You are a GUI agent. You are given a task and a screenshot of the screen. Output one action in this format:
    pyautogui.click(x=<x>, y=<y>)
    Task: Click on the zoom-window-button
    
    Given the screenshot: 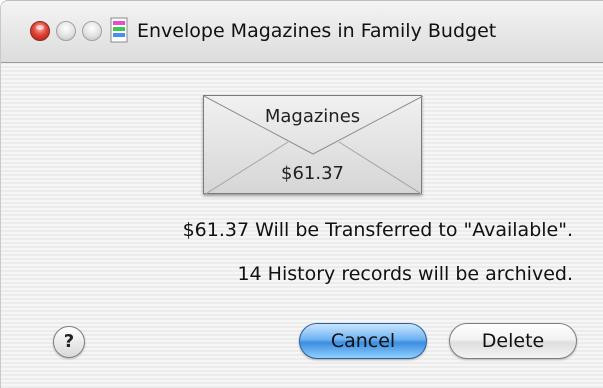 What is the action you would take?
    pyautogui.click(x=92, y=31)
    